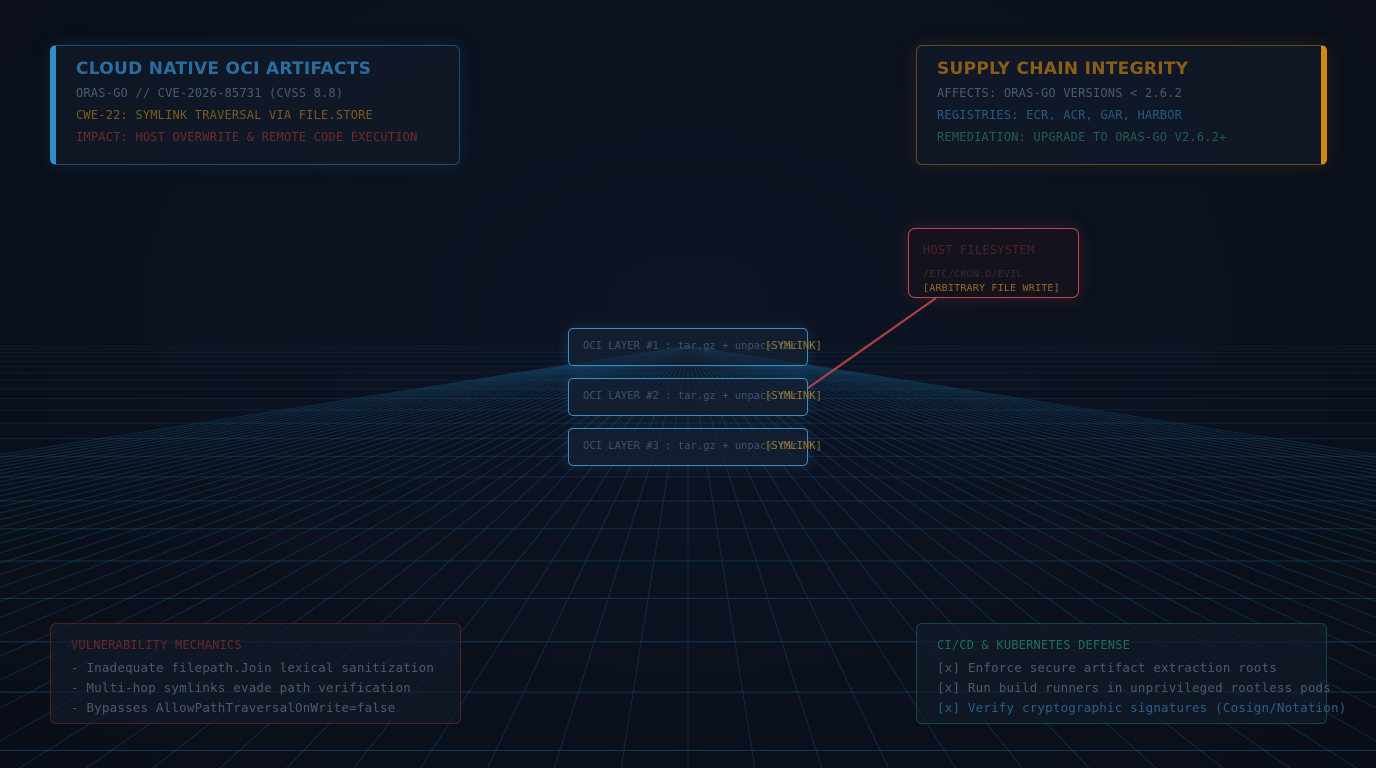 The width and height of the screenshot is (1376, 768). I want to click on integrity-registries: REGISTRIES: ECR, ACR, GAR, HARBOR, so click(1060, 115).